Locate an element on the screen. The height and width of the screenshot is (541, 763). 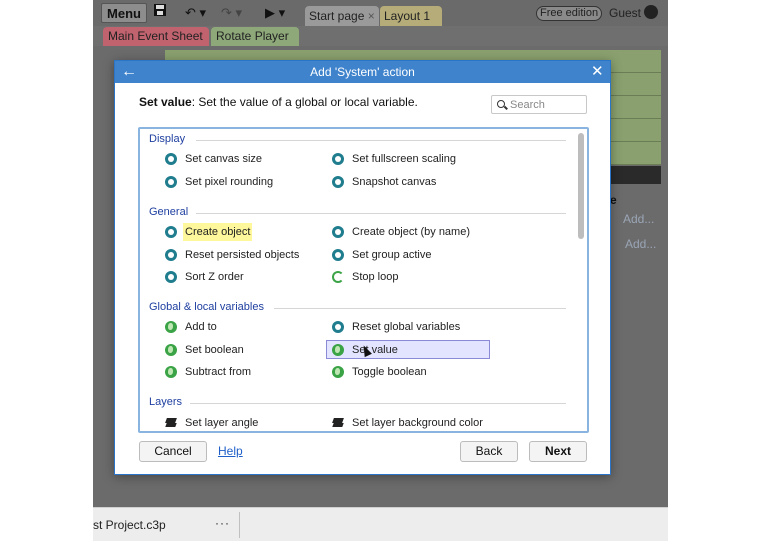
action-set-pixel-rounding: Set pixel rounding is located at coordinates (238, 182).